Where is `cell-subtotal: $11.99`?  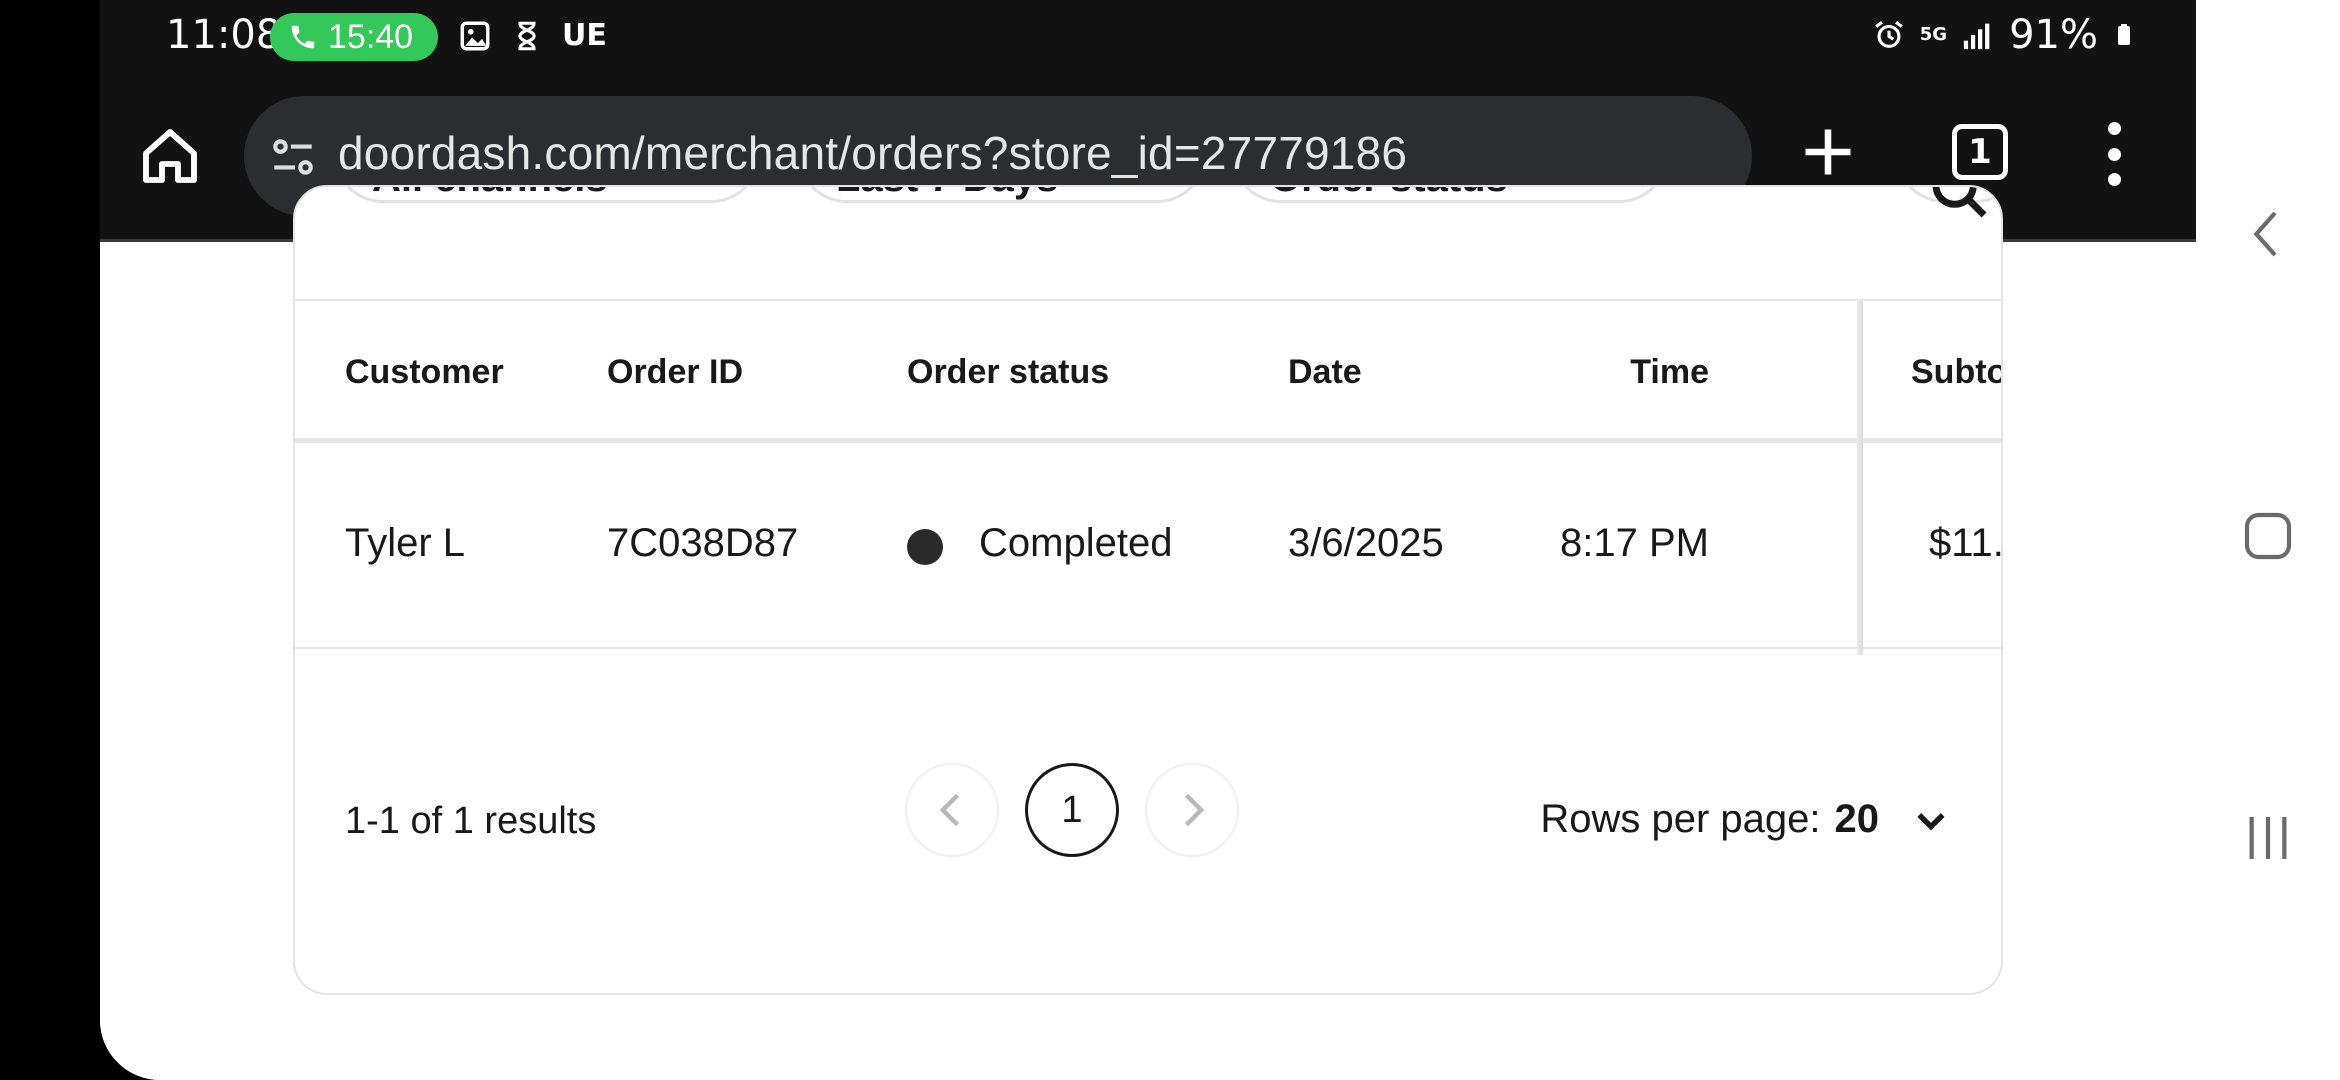
cell-subtotal: $11.99 is located at coordinates (1966, 543).